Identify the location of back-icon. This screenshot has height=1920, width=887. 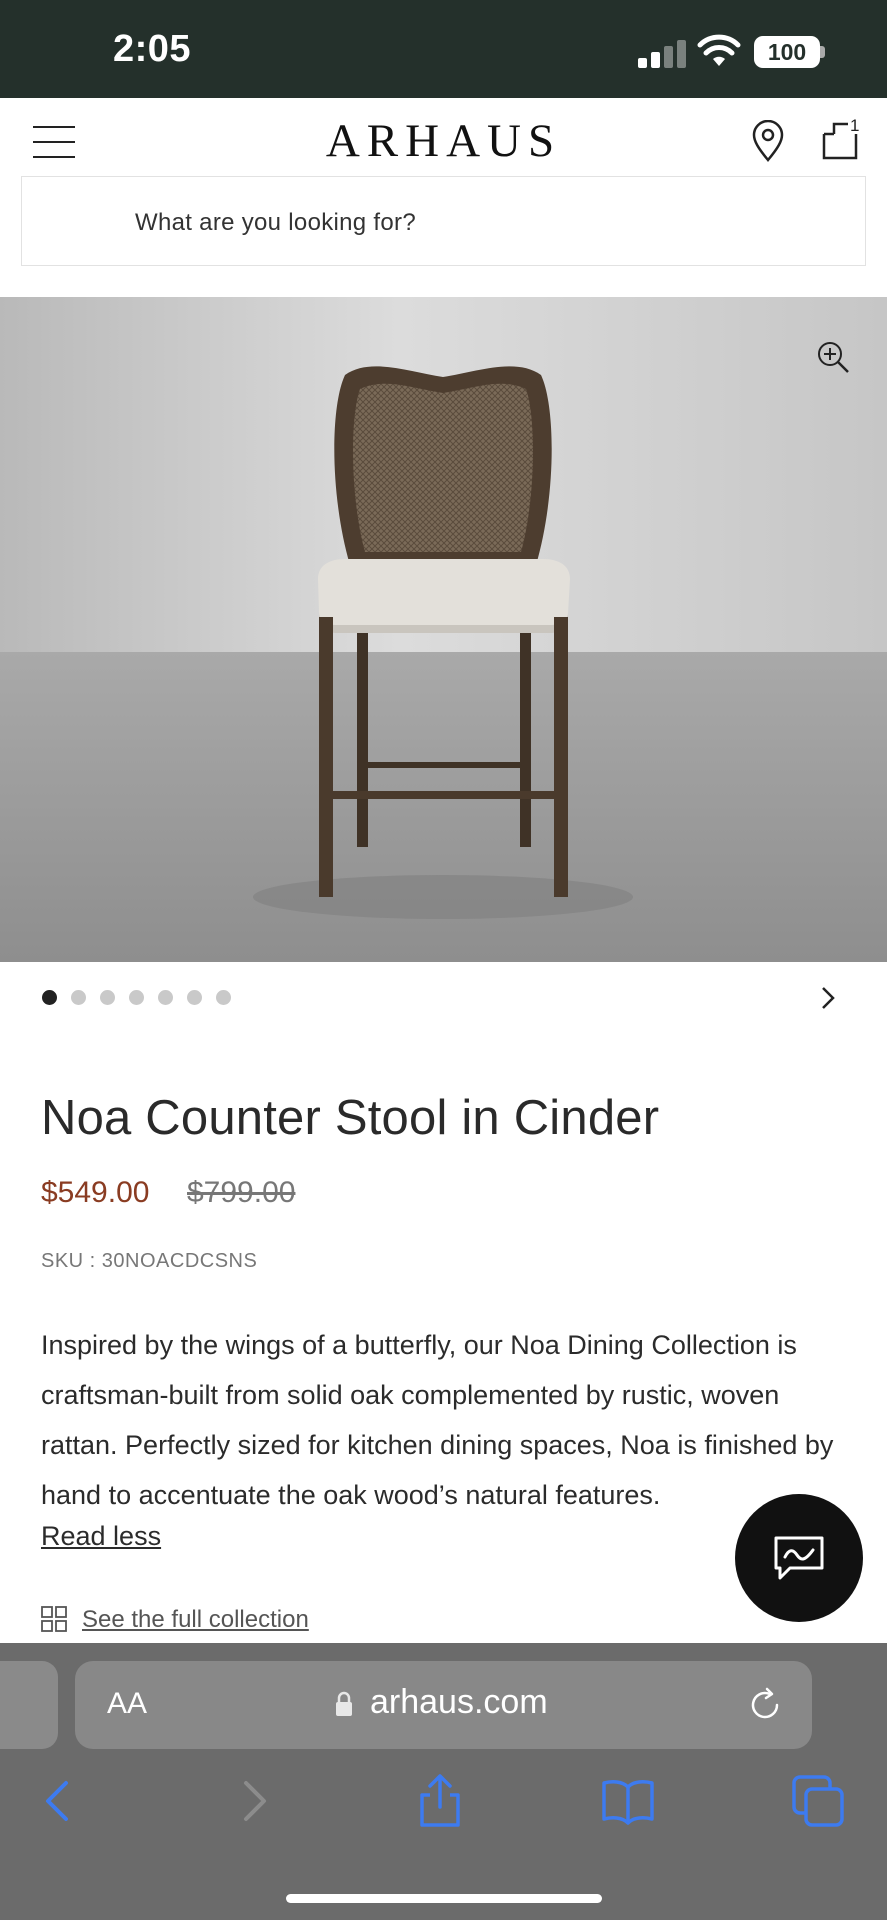
(60, 1801).